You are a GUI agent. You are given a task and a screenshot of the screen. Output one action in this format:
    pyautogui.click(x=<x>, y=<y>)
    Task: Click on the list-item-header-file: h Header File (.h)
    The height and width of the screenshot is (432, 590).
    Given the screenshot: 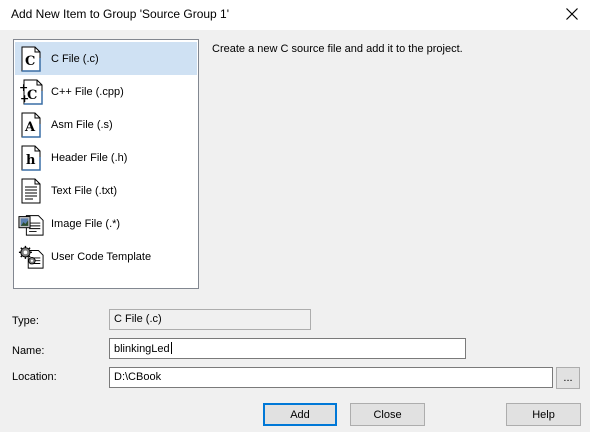 What is the action you would take?
    pyautogui.click(x=106, y=157)
    